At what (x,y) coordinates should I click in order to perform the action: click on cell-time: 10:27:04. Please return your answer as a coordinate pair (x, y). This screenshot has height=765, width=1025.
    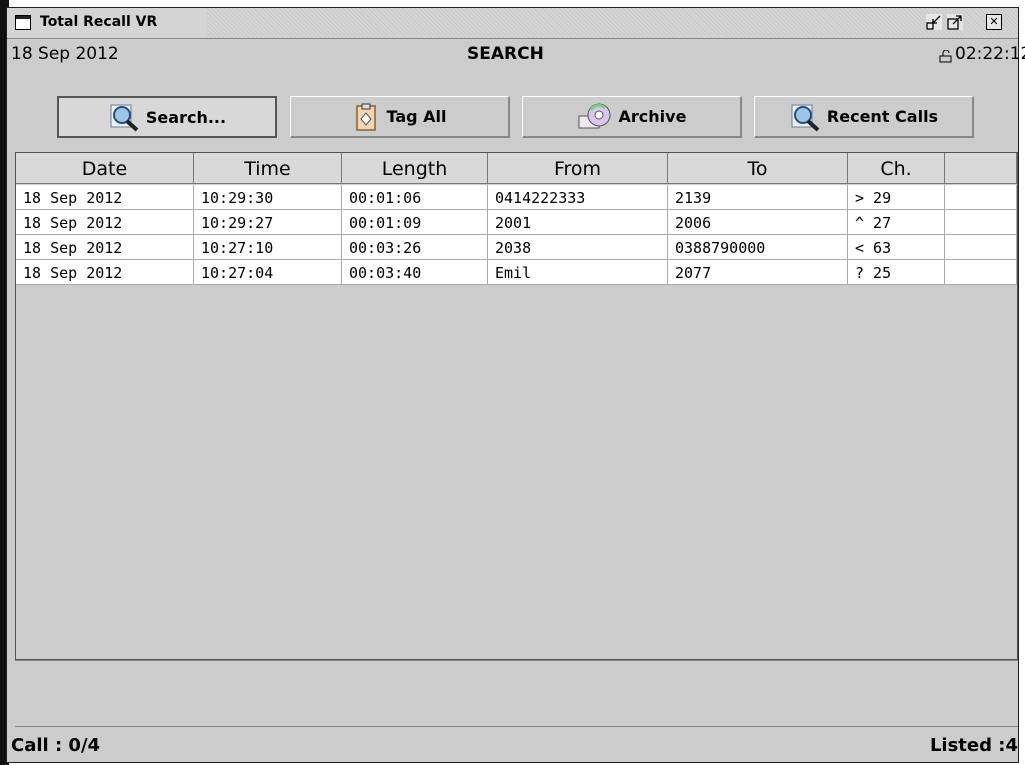
    Looking at the image, I should click on (268, 272).